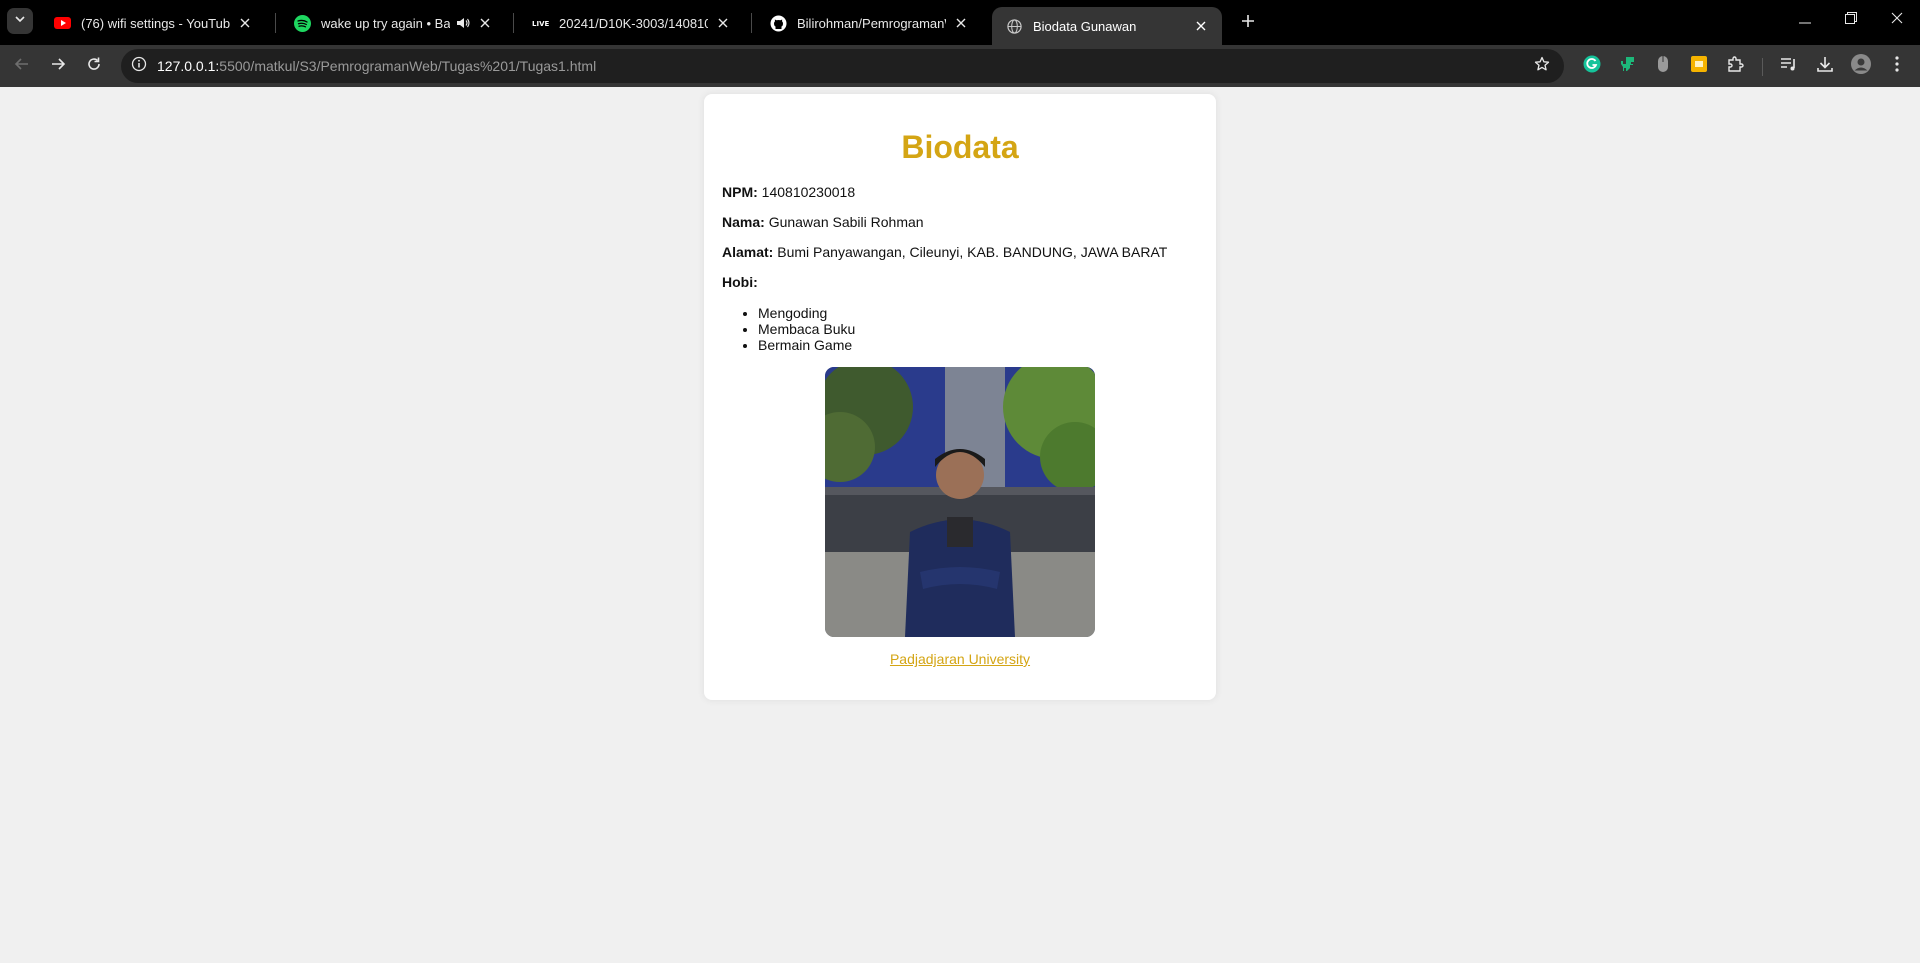 Image resolution: width=1920 pixels, height=963 pixels. I want to click on restore-icon, so click(1851, 20).